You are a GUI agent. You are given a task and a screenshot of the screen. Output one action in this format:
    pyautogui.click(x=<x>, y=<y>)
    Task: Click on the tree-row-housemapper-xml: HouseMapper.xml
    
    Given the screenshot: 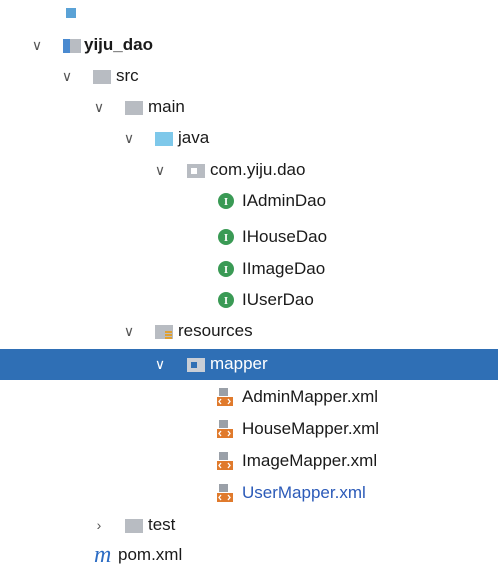 What is the action you would take?
    pyautogui.click(x=249, y=429)
    